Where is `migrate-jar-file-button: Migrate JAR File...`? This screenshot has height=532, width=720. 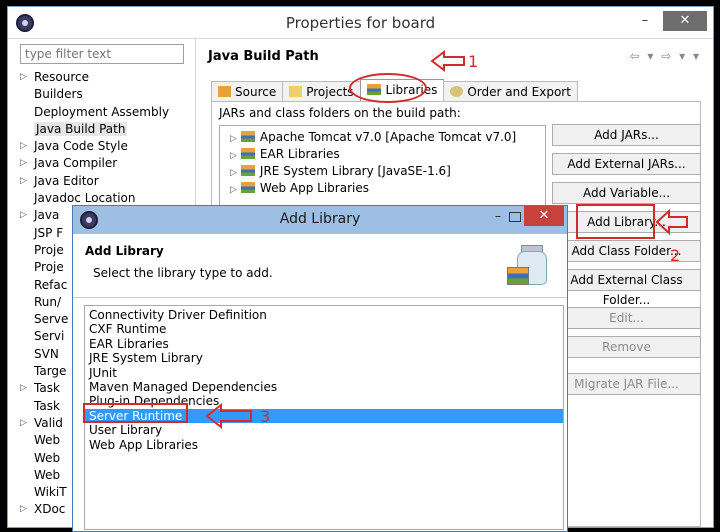
migrate-jar-file-button: Migrate JAR File... is located at coordinates (626, 384).